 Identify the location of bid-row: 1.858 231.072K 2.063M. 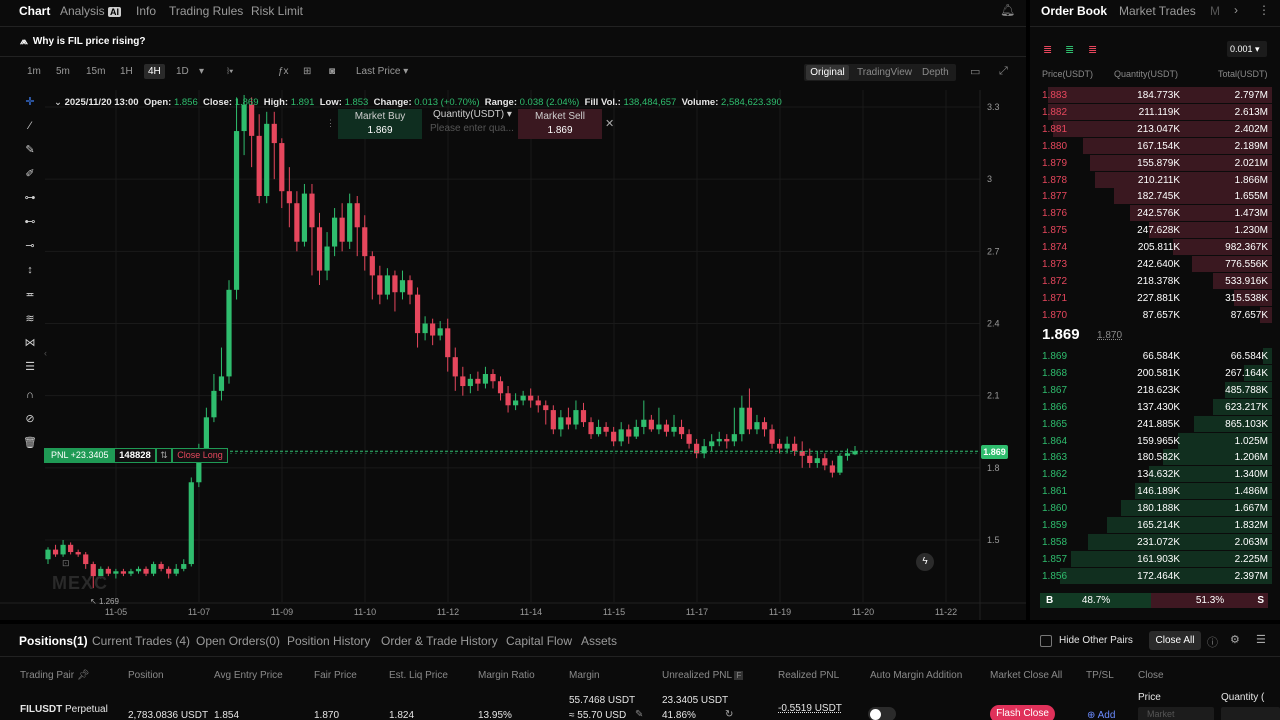
(1154, 542).